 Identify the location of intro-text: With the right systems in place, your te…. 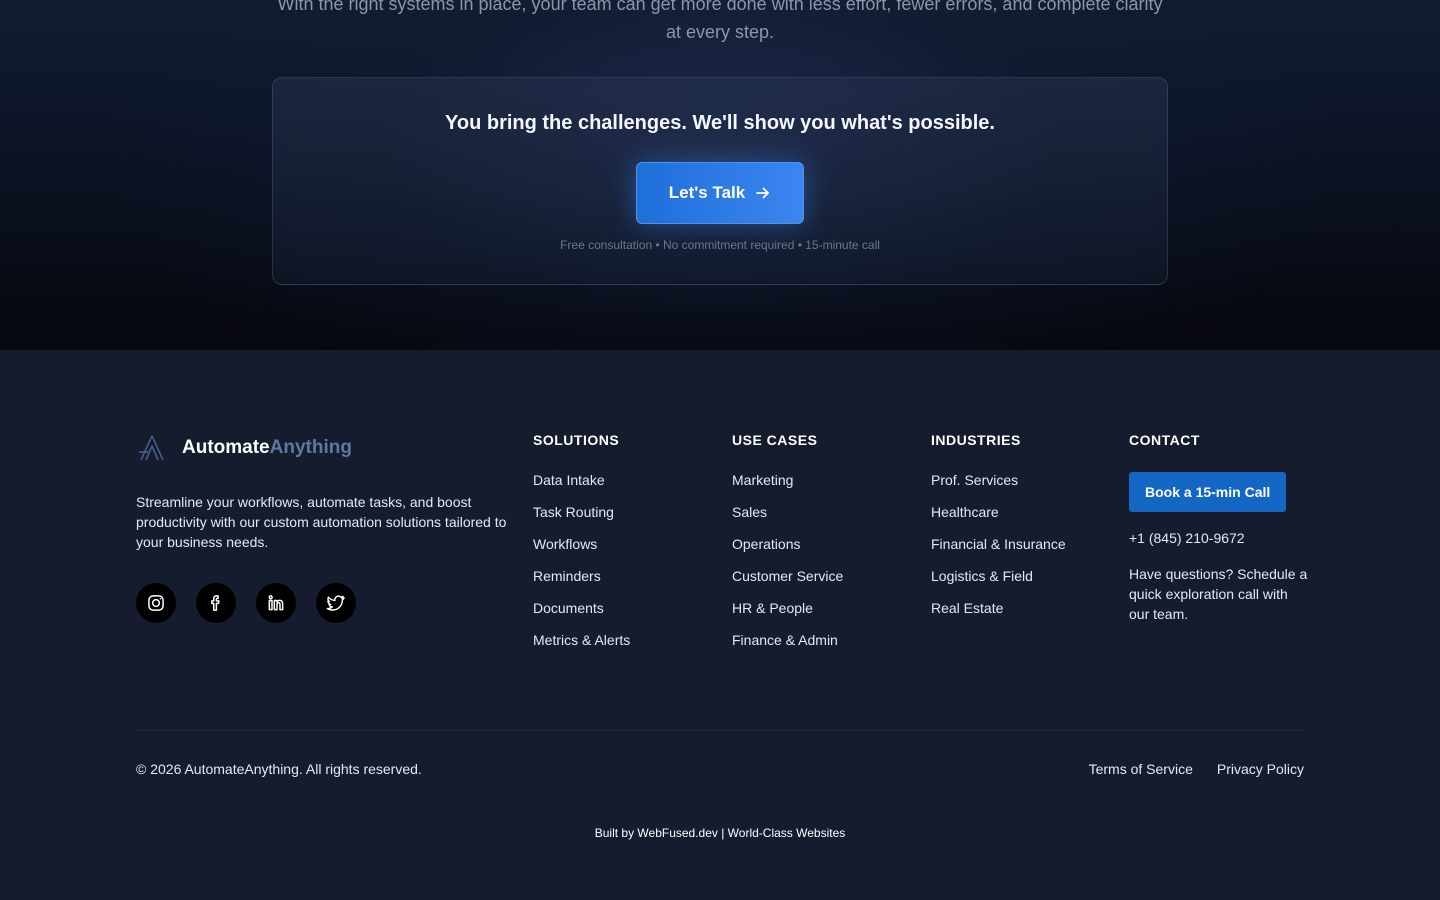
(720, 23).